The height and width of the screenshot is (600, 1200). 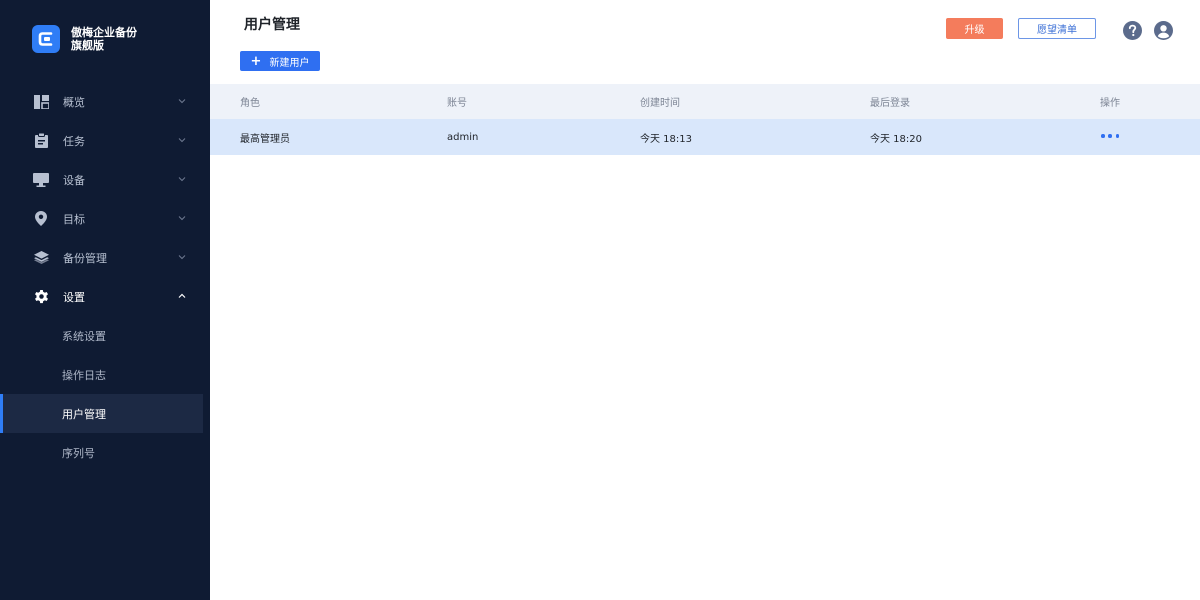 I want to click on layers-icon, so click(x=41, y=258).